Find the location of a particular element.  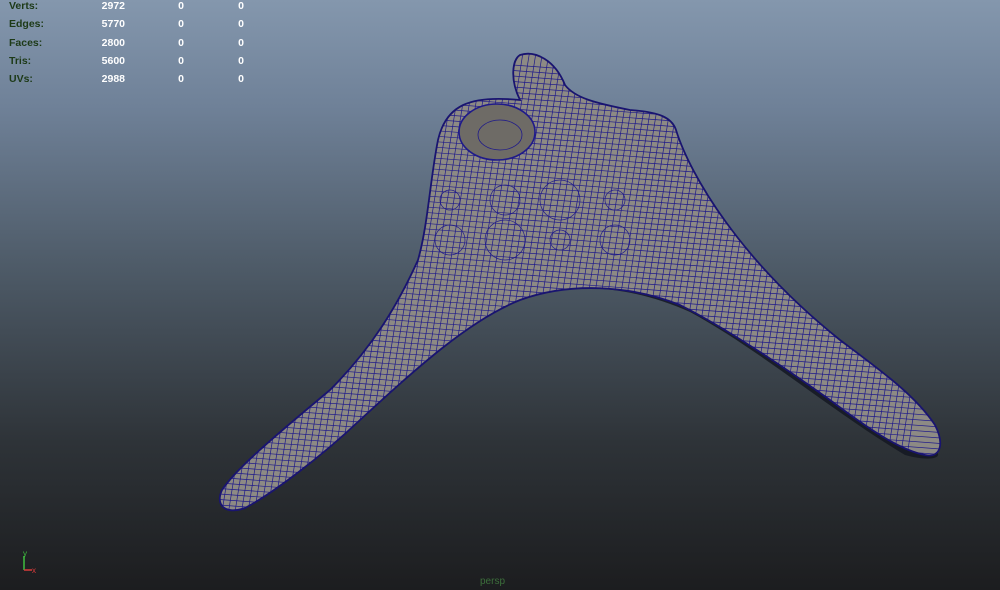

axis-gizmo: y x is located at coordinates (29, 562).